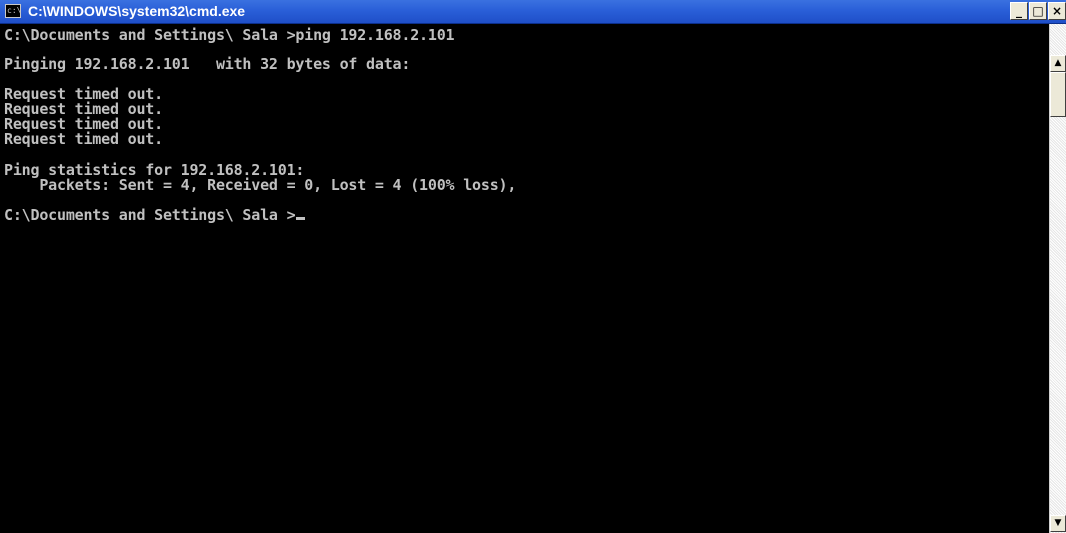 The image size is (1066, 533). Describe the element at coordinates (150, 215) in the screenshot. I see `console-prompt: C:\Documents and Settings\ Sala >` at that location.